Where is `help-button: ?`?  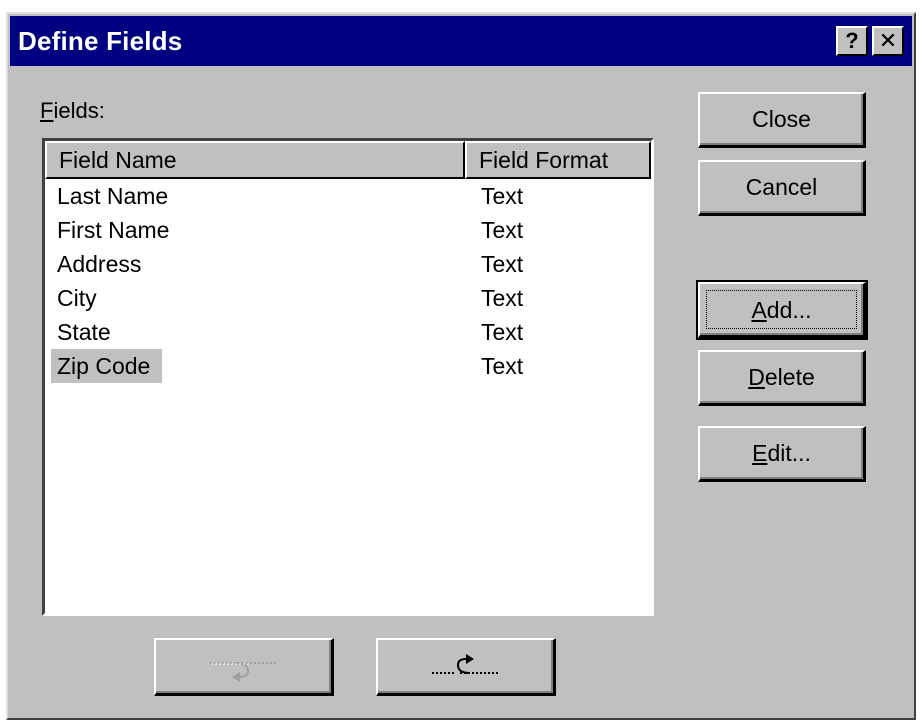
help-button: ? is located at coordinates (852, 41).